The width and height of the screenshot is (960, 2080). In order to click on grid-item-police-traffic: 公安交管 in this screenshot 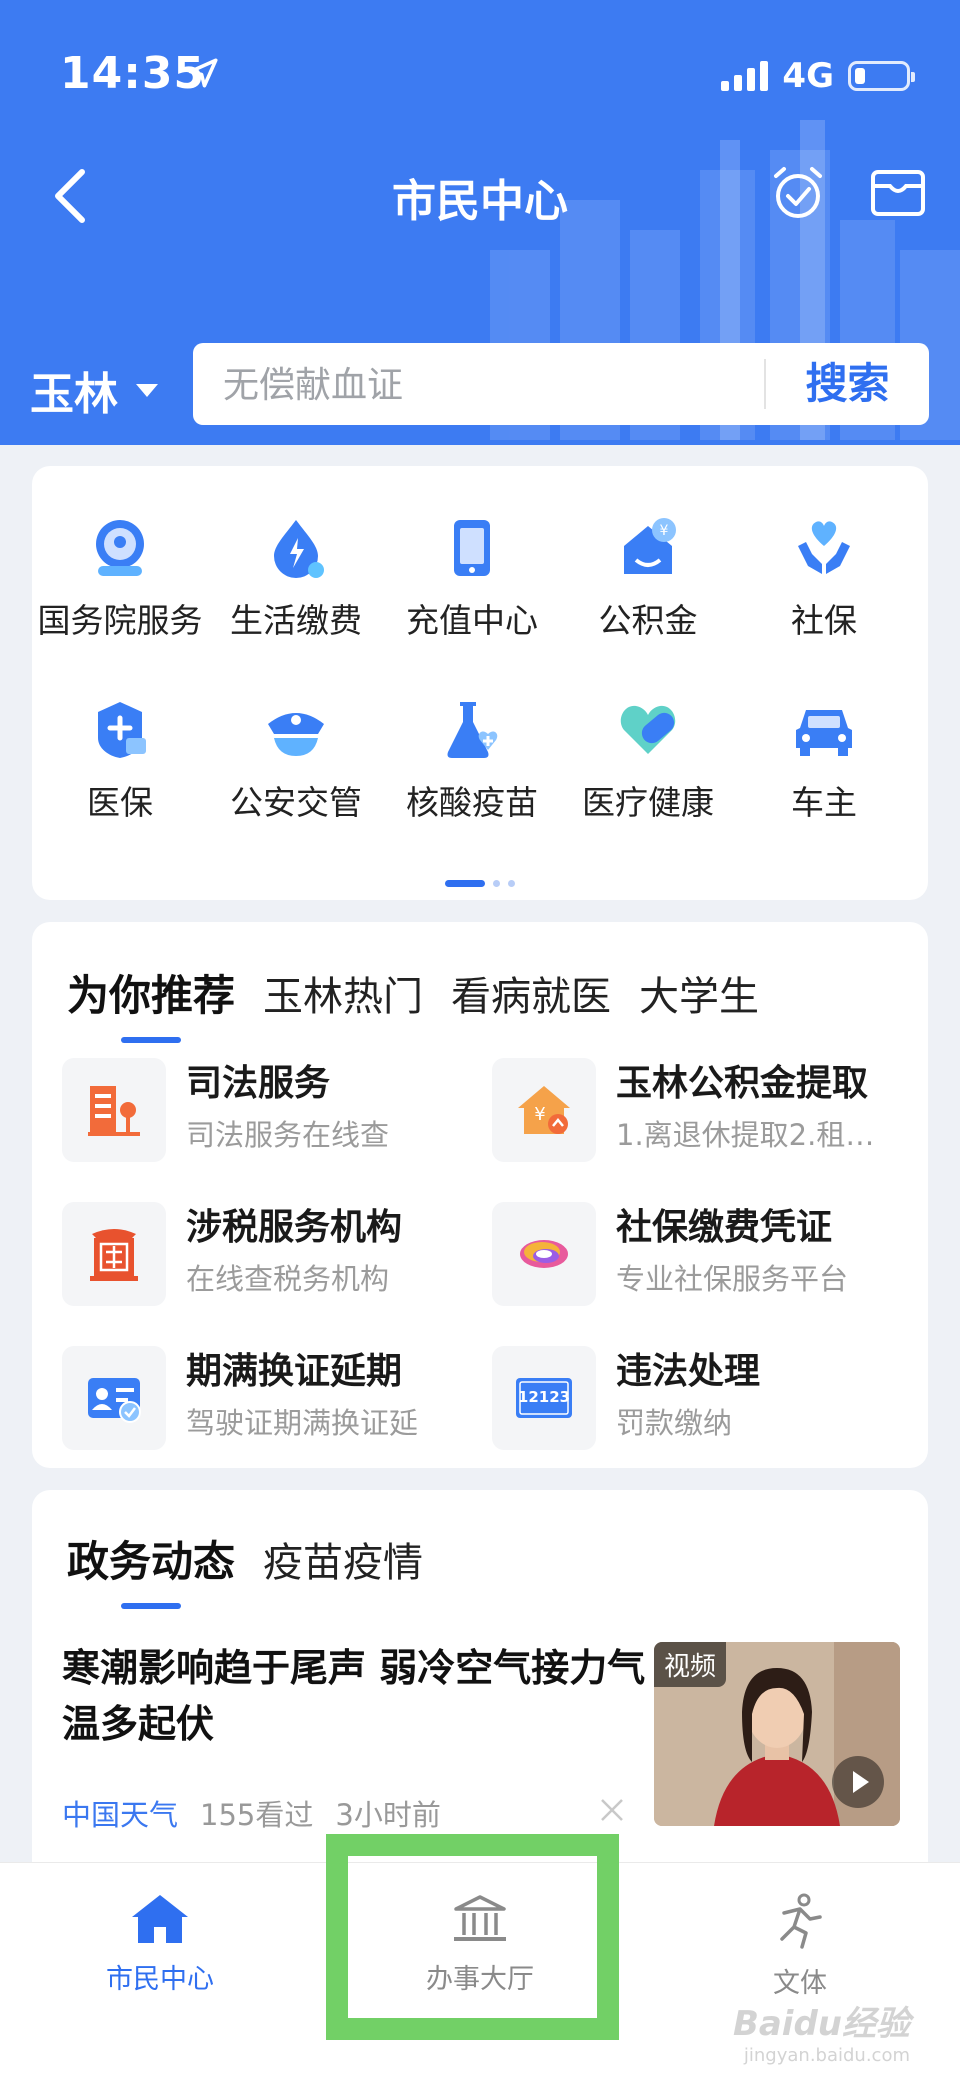, I will do `click(296, 761)`.